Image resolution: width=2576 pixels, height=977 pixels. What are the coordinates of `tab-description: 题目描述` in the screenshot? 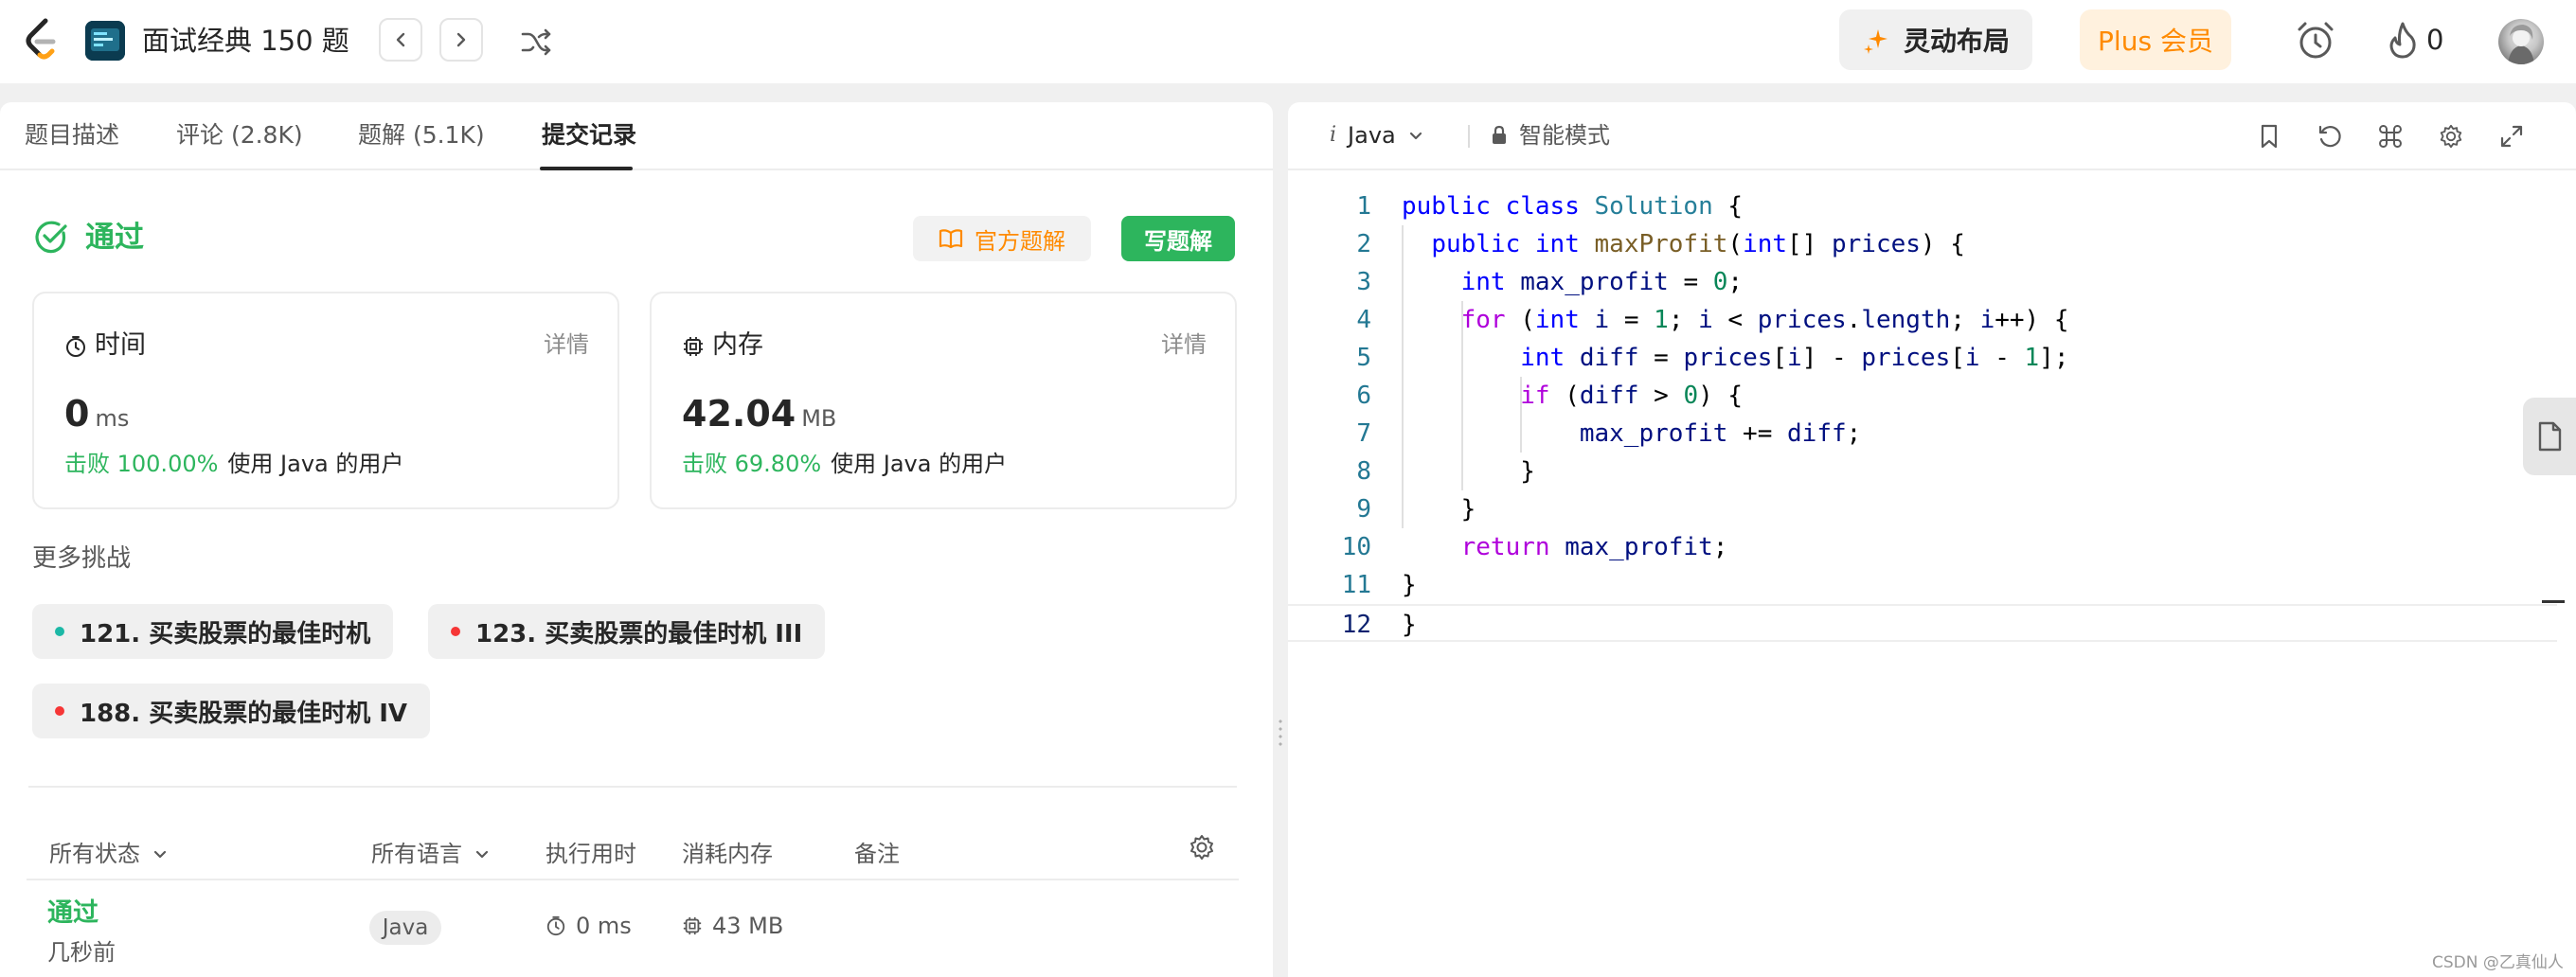 It's located at (72, 135).